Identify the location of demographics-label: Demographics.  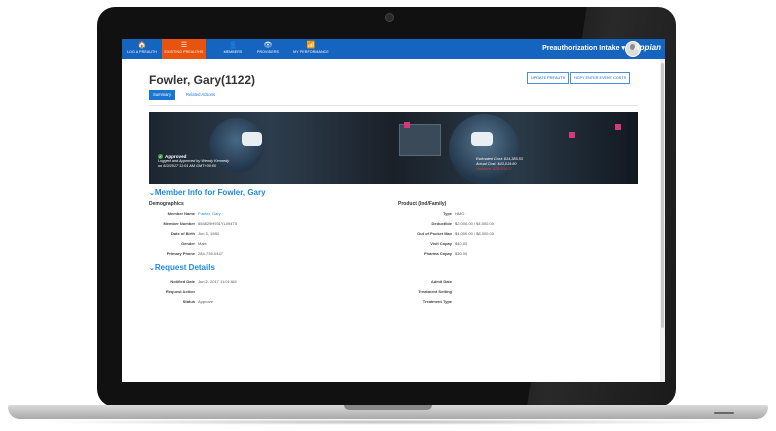
(166, 204).